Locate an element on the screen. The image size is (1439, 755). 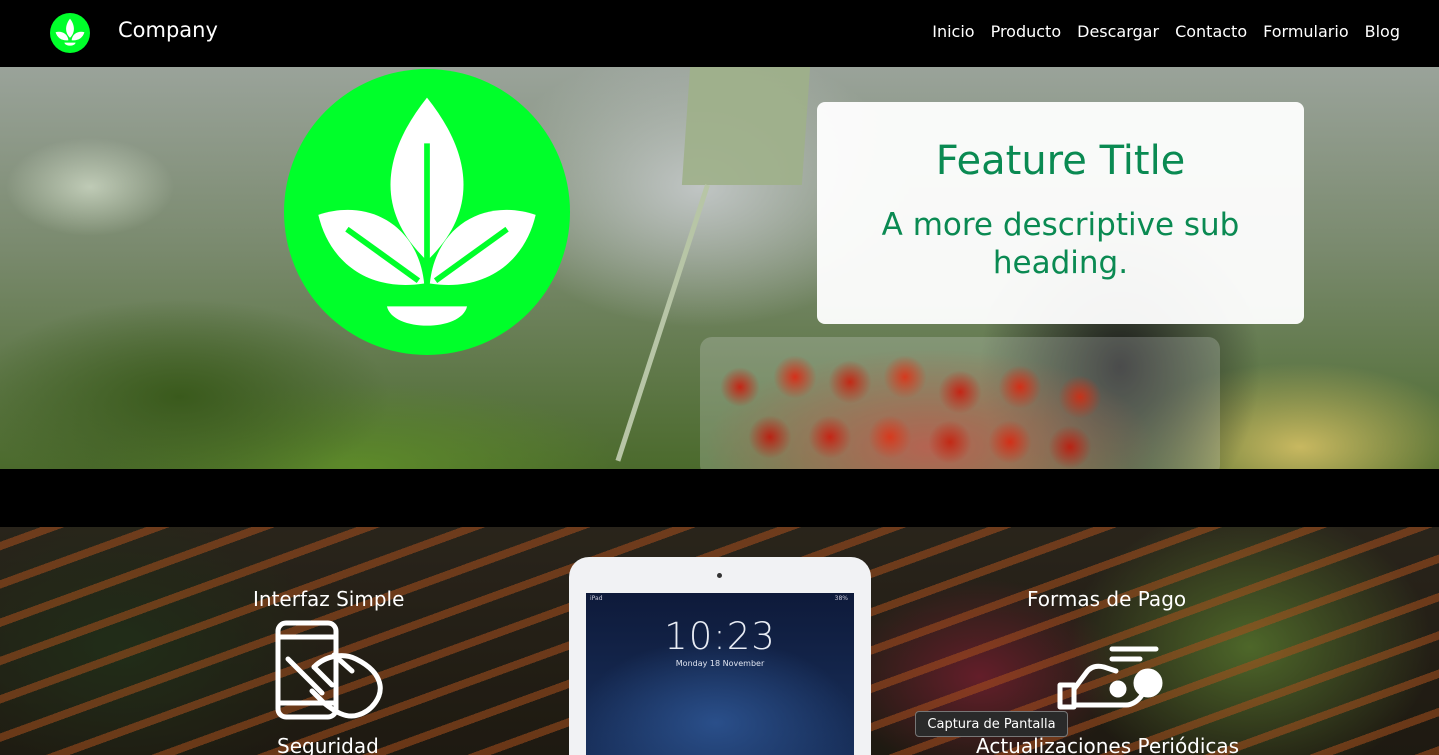
tablet-mockup: iPad 38% 10:23 Monday 18 November is located at coordinates (720, 656).